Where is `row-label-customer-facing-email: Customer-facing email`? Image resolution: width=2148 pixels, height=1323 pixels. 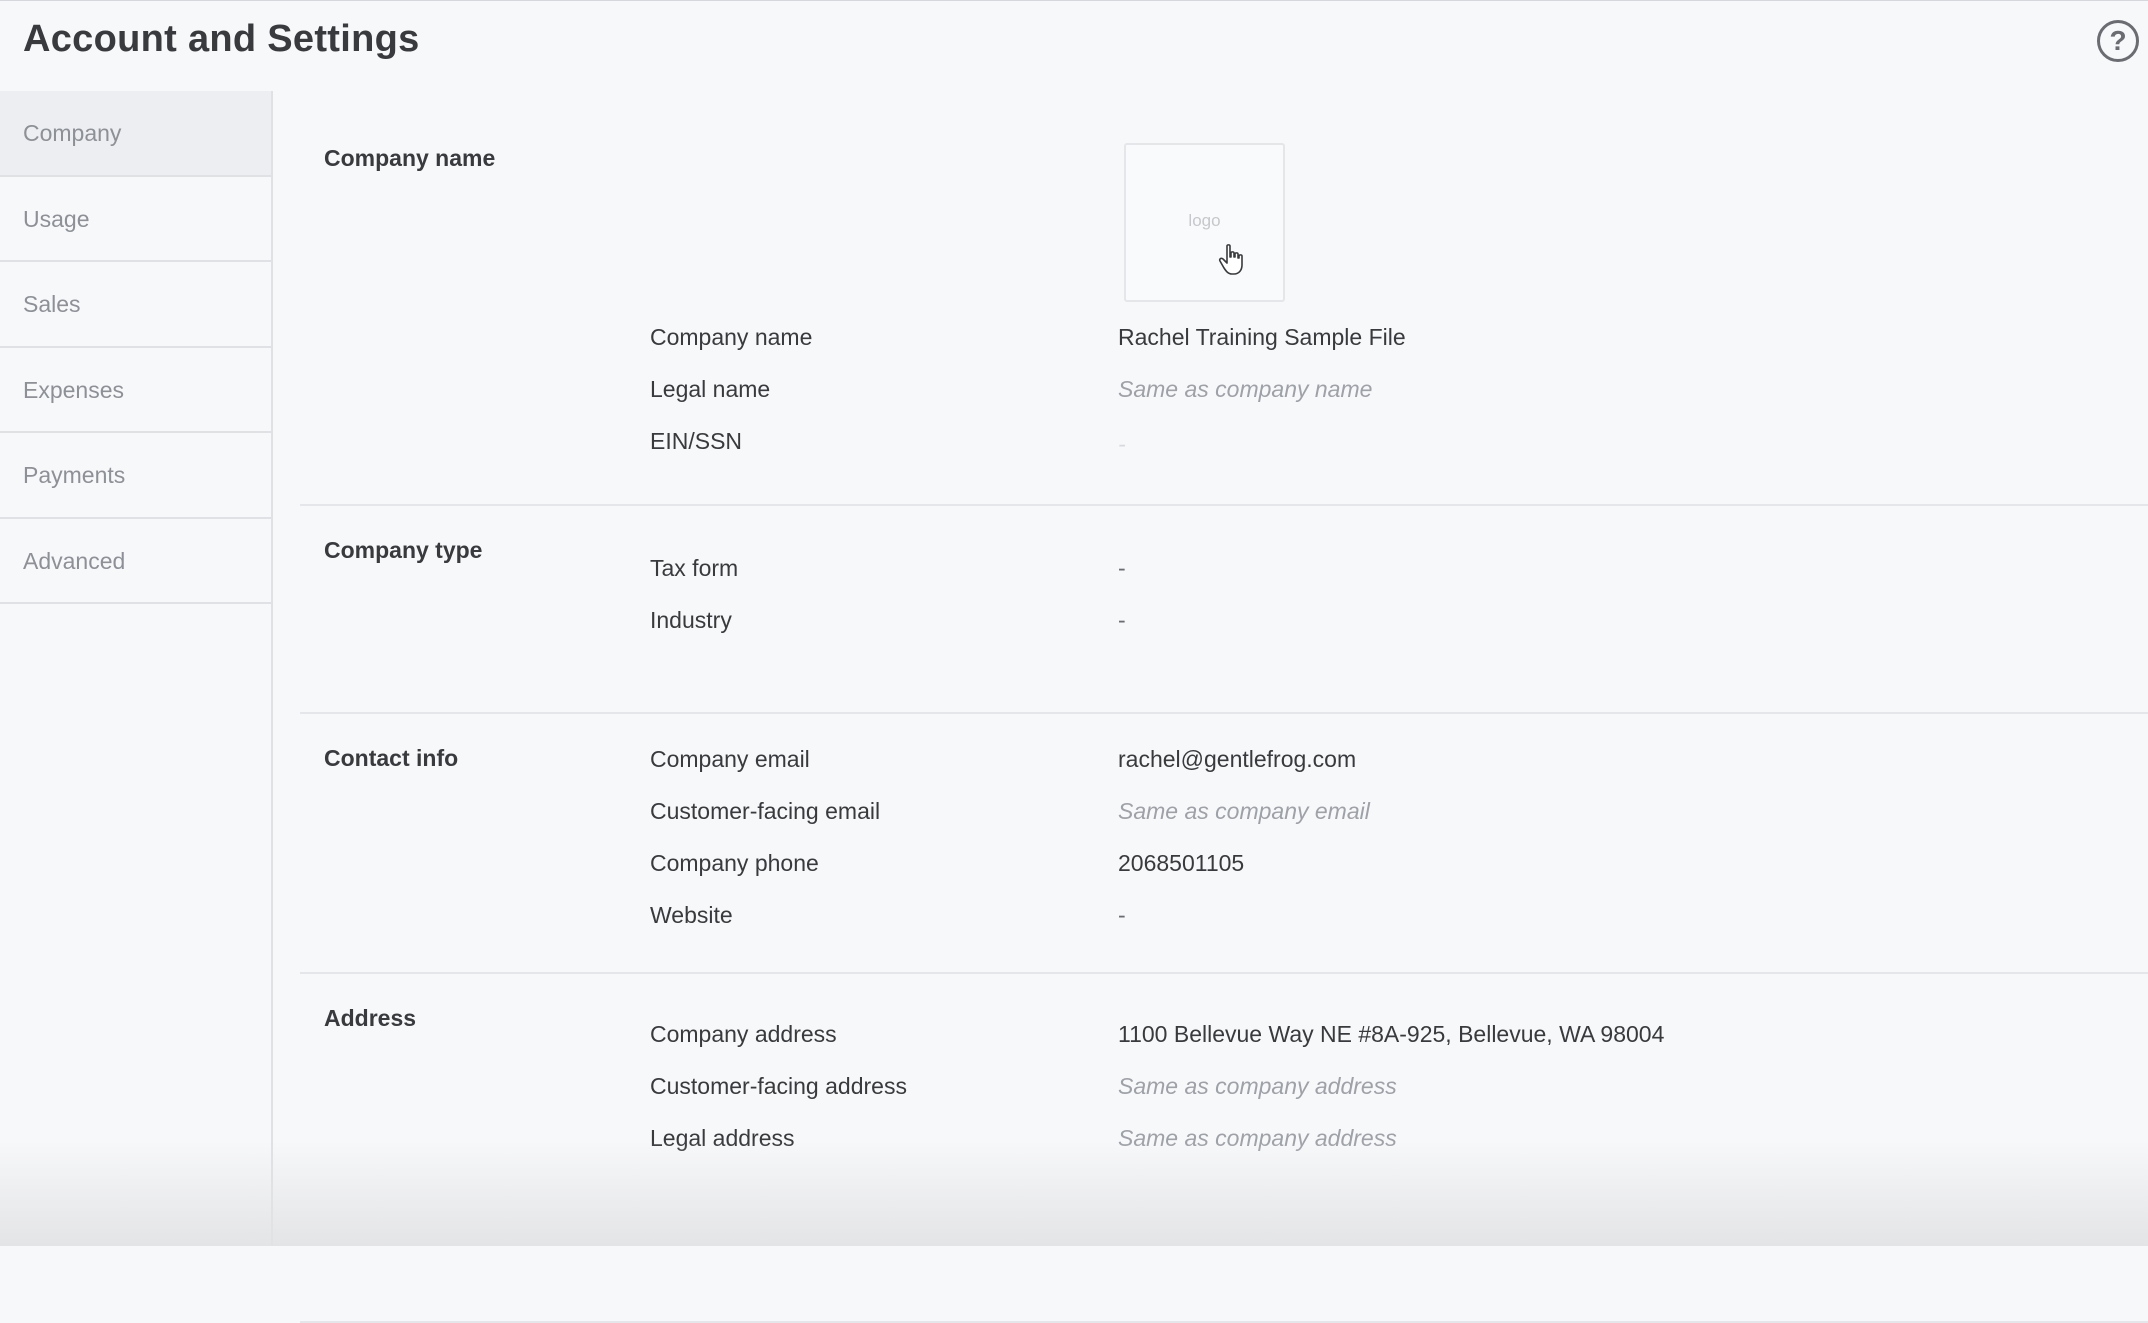
row-label-customer-facing-email: Customer-facing email is located at coordinates (765, 811).